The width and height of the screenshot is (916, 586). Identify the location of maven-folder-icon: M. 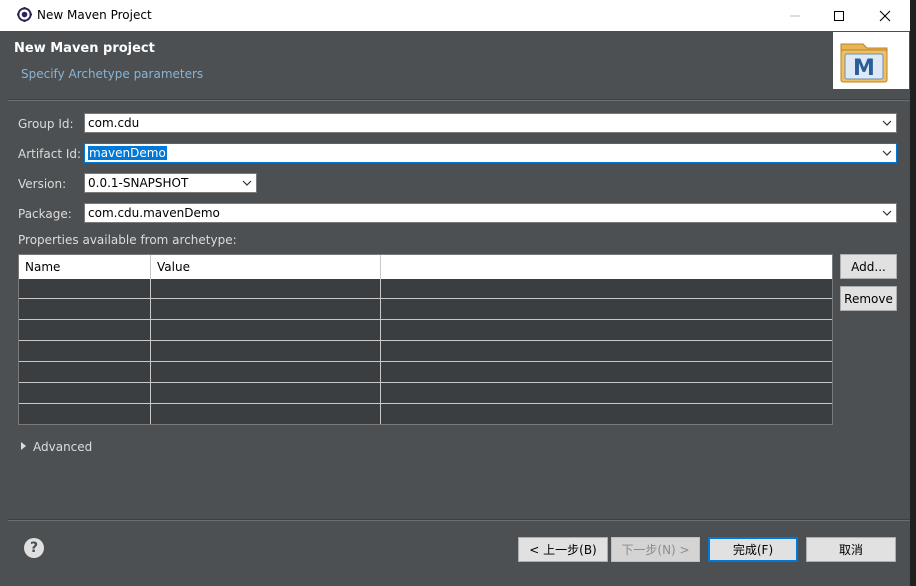
(864, 63).